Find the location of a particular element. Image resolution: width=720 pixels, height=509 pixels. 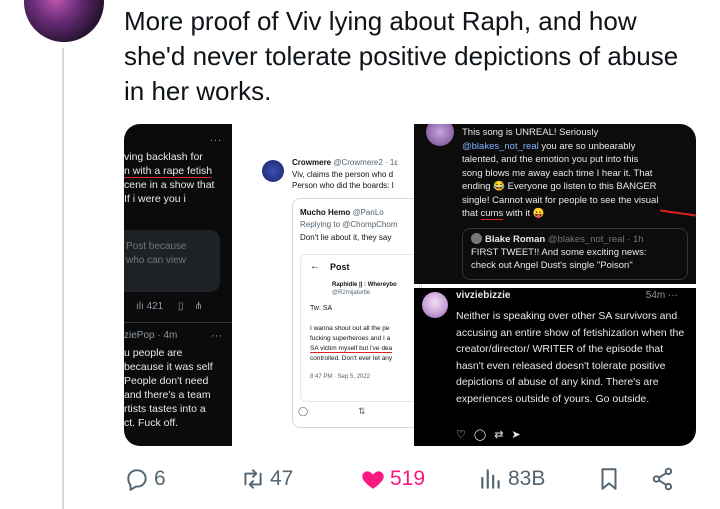

inner-line: I wanna shout out all the pe is located at coordinates (350, 328).